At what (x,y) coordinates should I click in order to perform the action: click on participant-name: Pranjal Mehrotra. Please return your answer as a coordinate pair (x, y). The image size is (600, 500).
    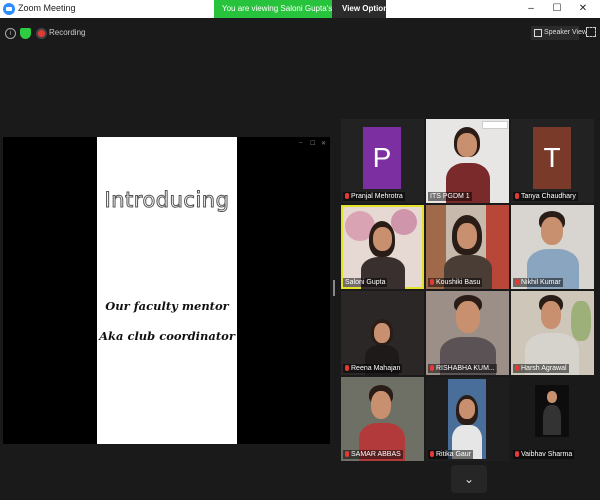
    Looking at the image, I should click on (374, 196).